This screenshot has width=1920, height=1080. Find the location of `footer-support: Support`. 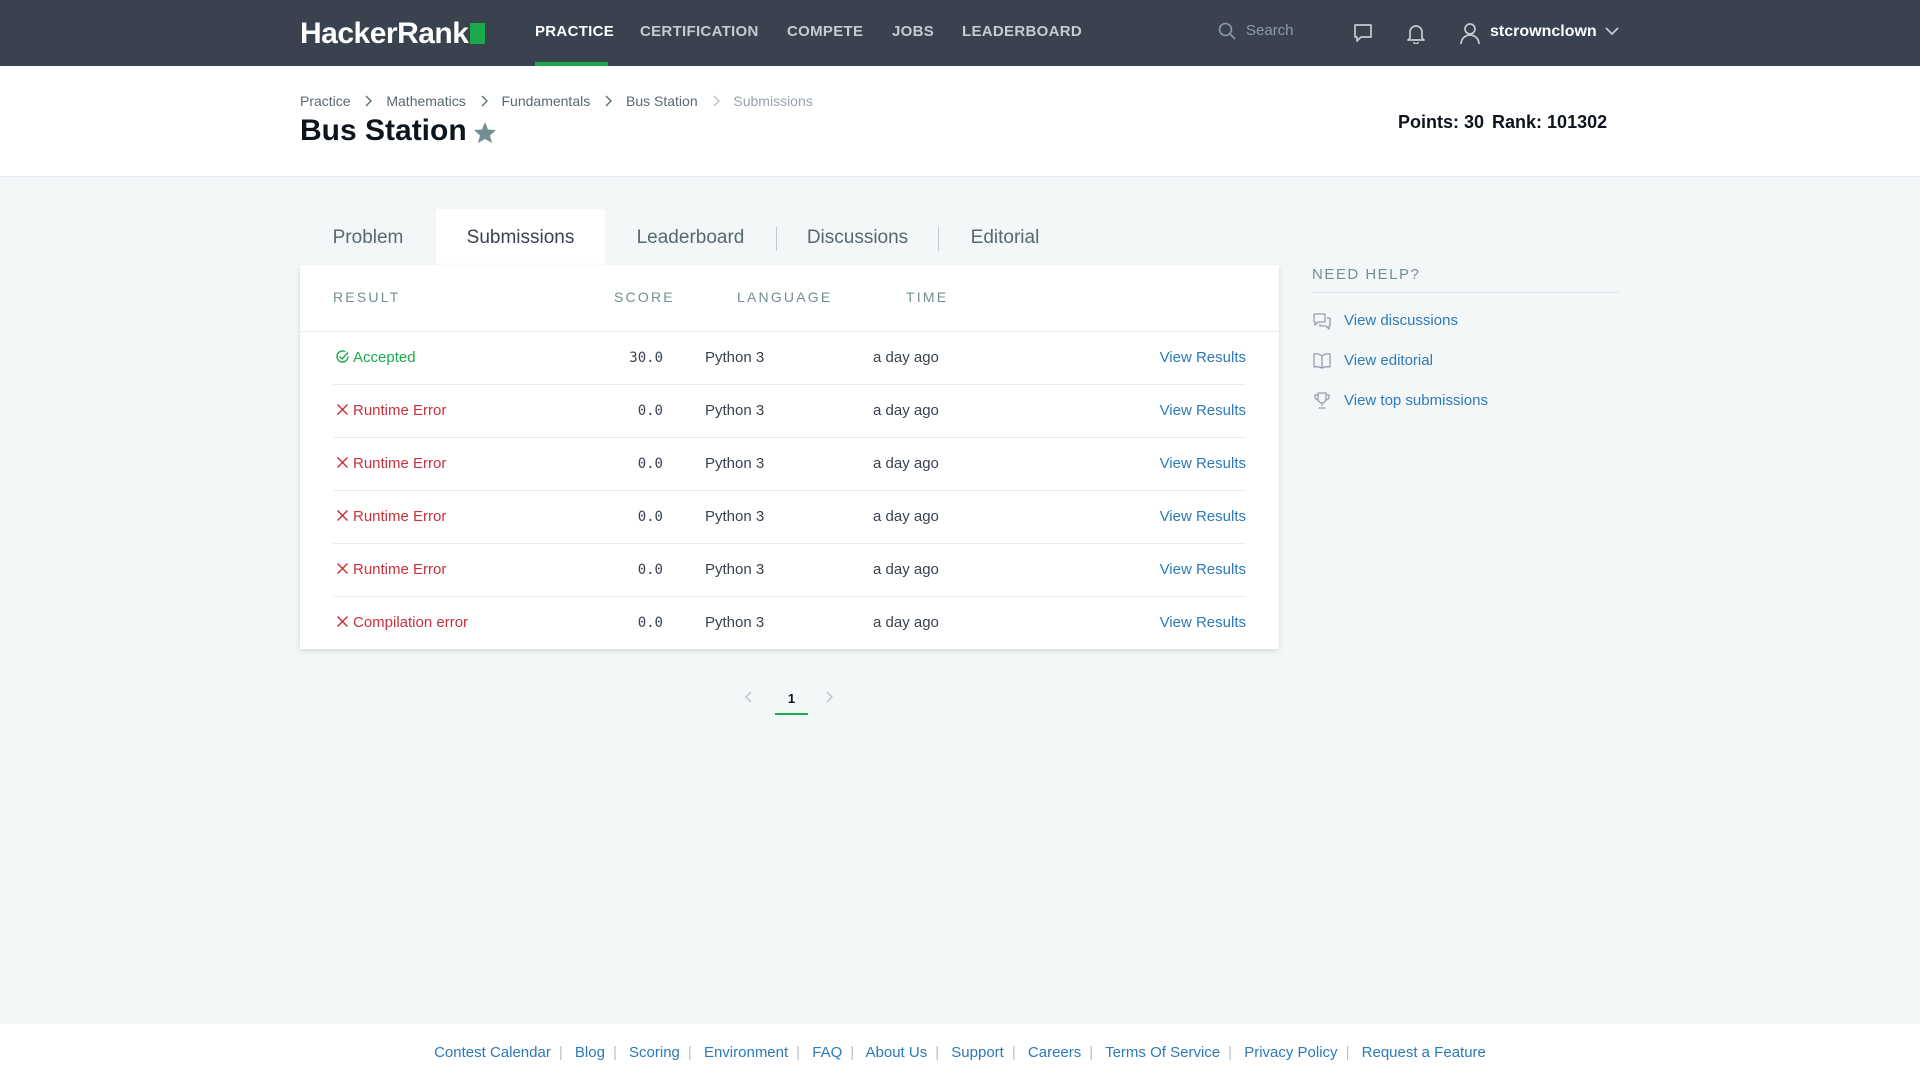

footer-support: Support is located at coordinates (977, 1052).